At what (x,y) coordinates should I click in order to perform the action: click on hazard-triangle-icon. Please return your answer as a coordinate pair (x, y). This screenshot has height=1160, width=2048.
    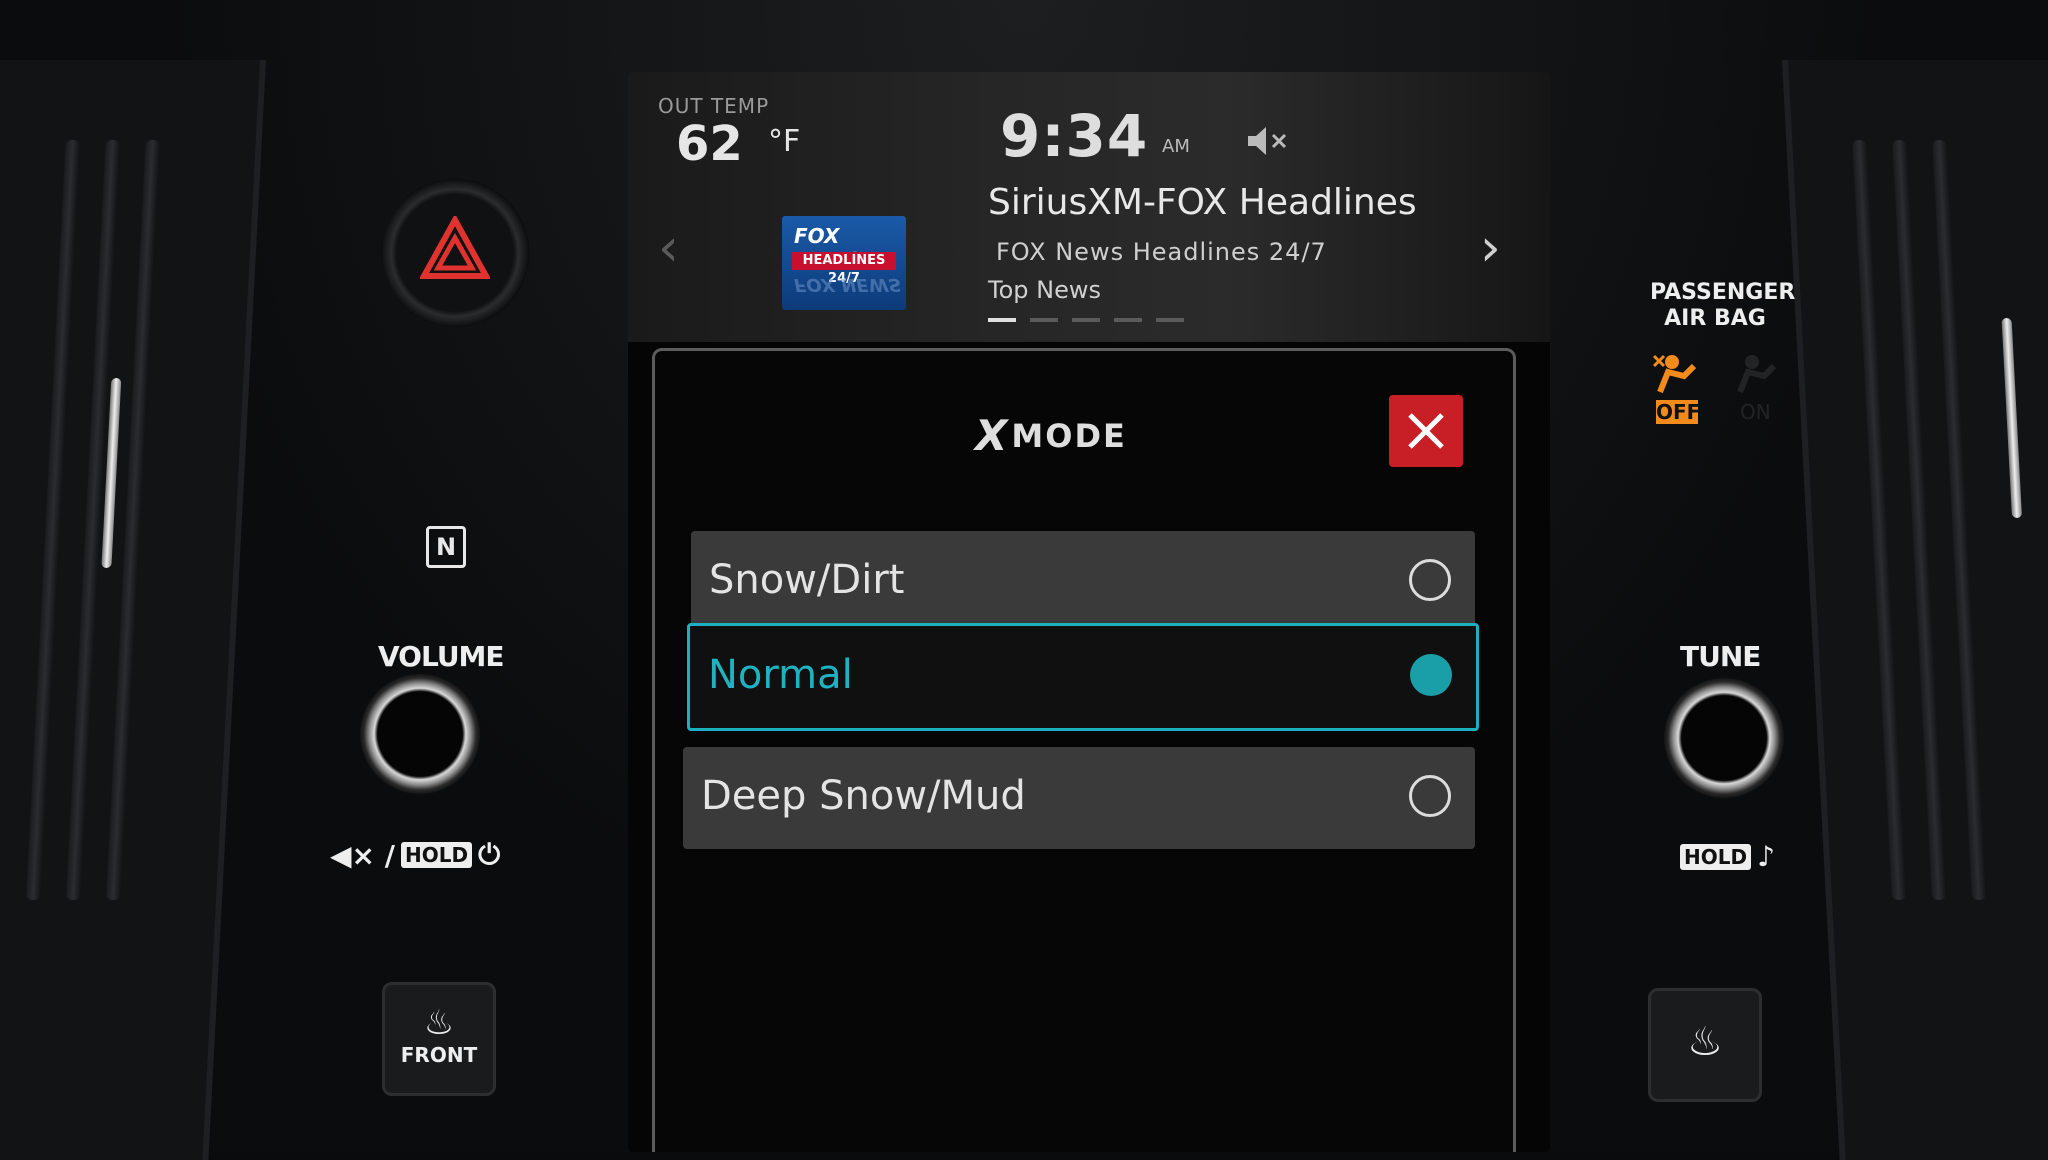
    Looking at the image, I should click on (455, 247).